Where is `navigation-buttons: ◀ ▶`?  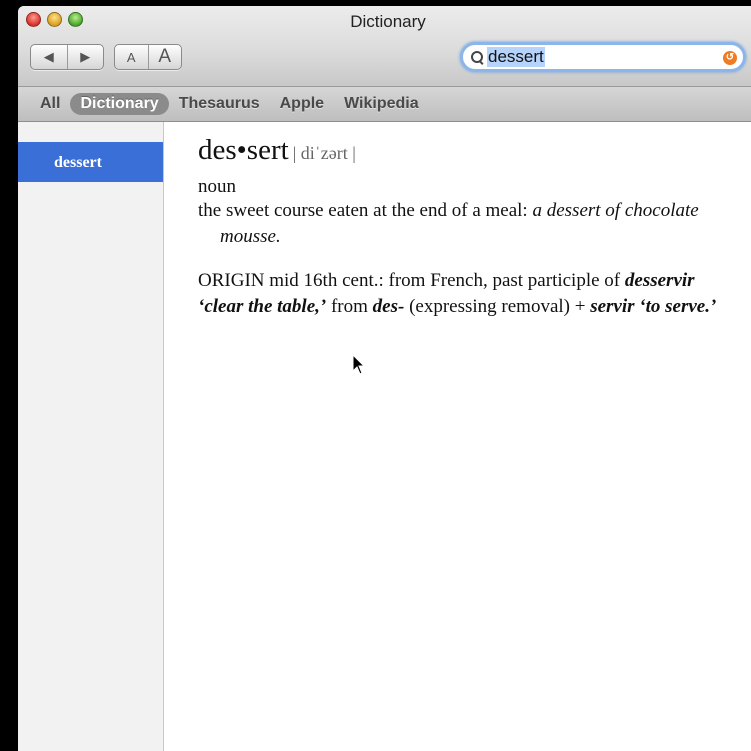 navigation-buttons: ◀ ▶ is located at coordinates (67, 57).